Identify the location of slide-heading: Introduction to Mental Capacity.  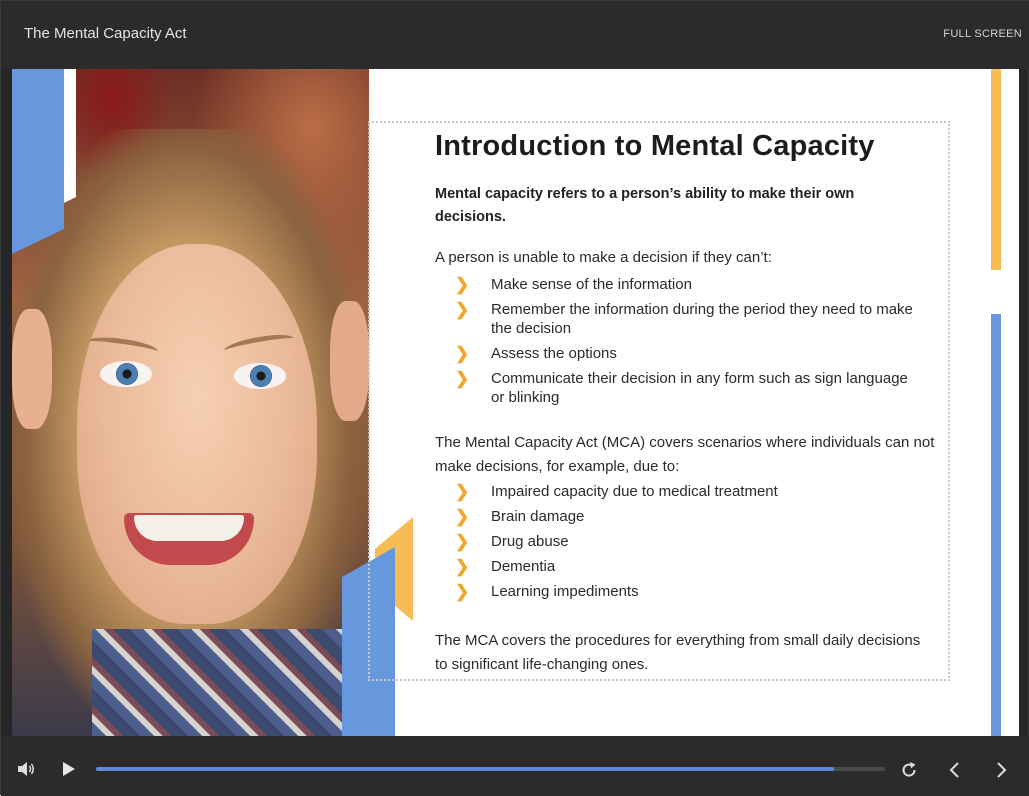
(655, 146).